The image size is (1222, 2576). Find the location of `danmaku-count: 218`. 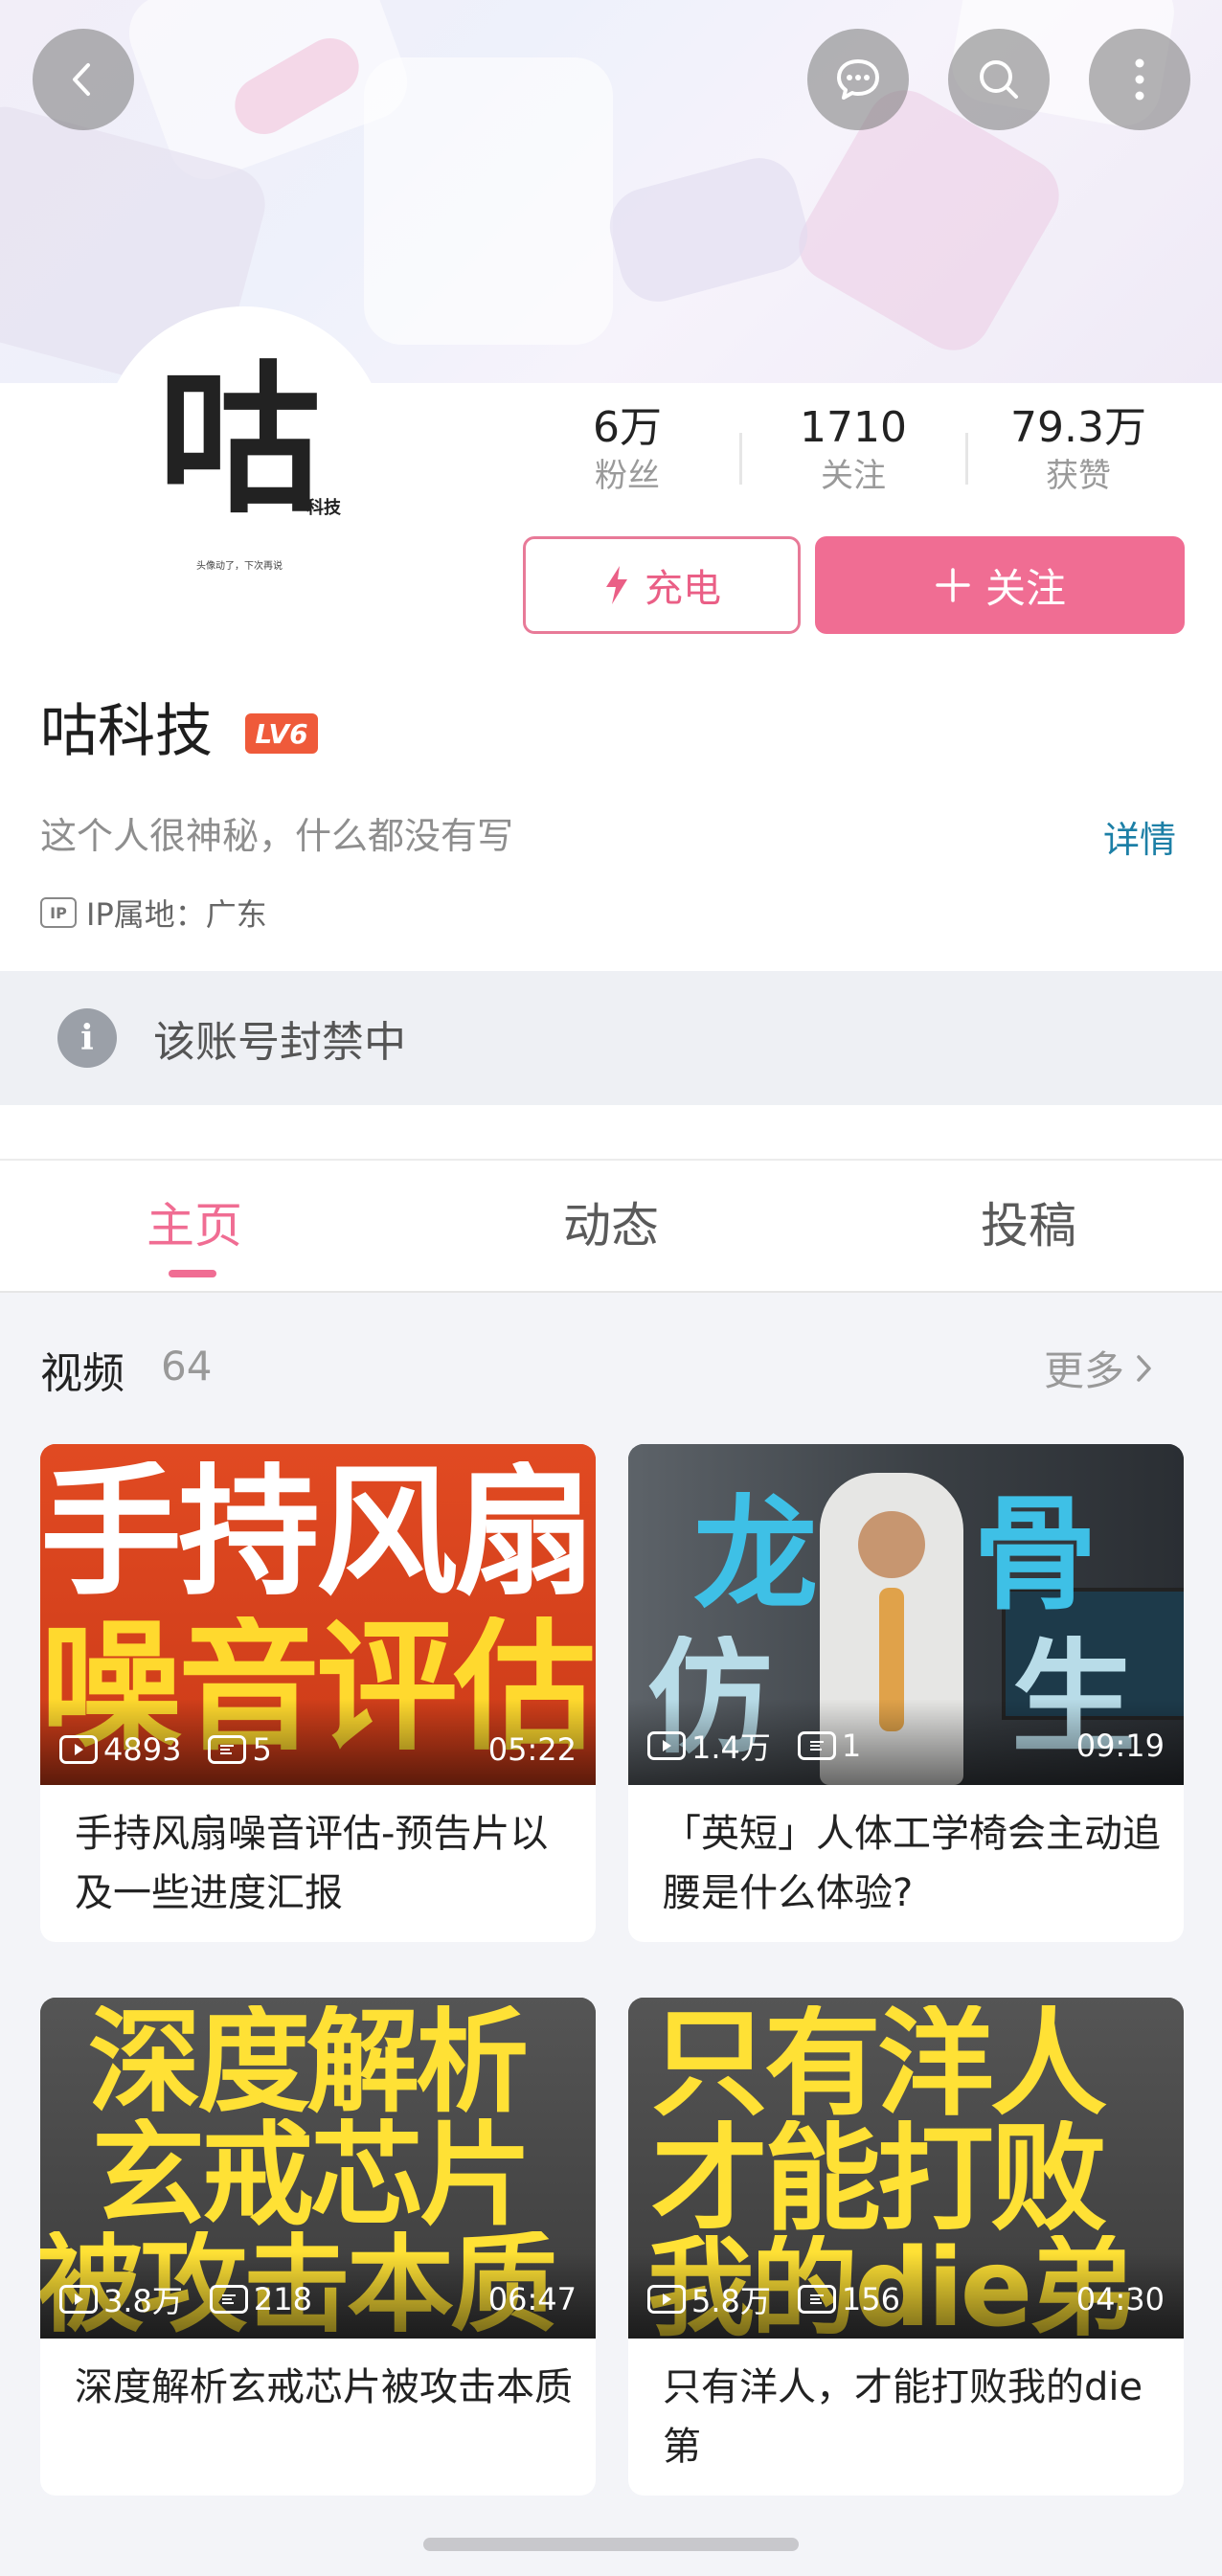

danmaku-count: 218 is located at coordinates (282, 2299).